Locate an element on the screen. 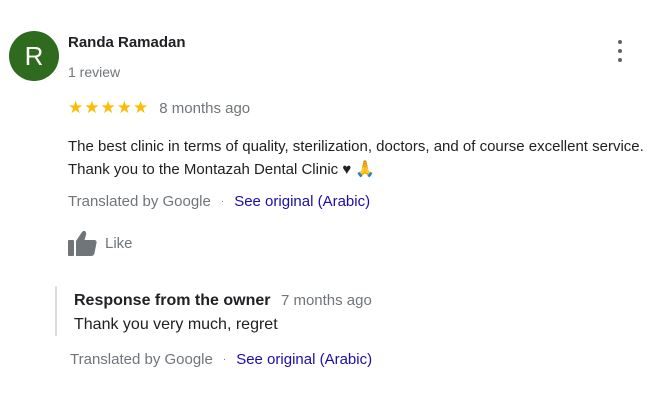 Image resolution: width=665 pixels, height=403 pixels. owner-response-text: Thank you very much, regret is located at coordinates (176, 324).